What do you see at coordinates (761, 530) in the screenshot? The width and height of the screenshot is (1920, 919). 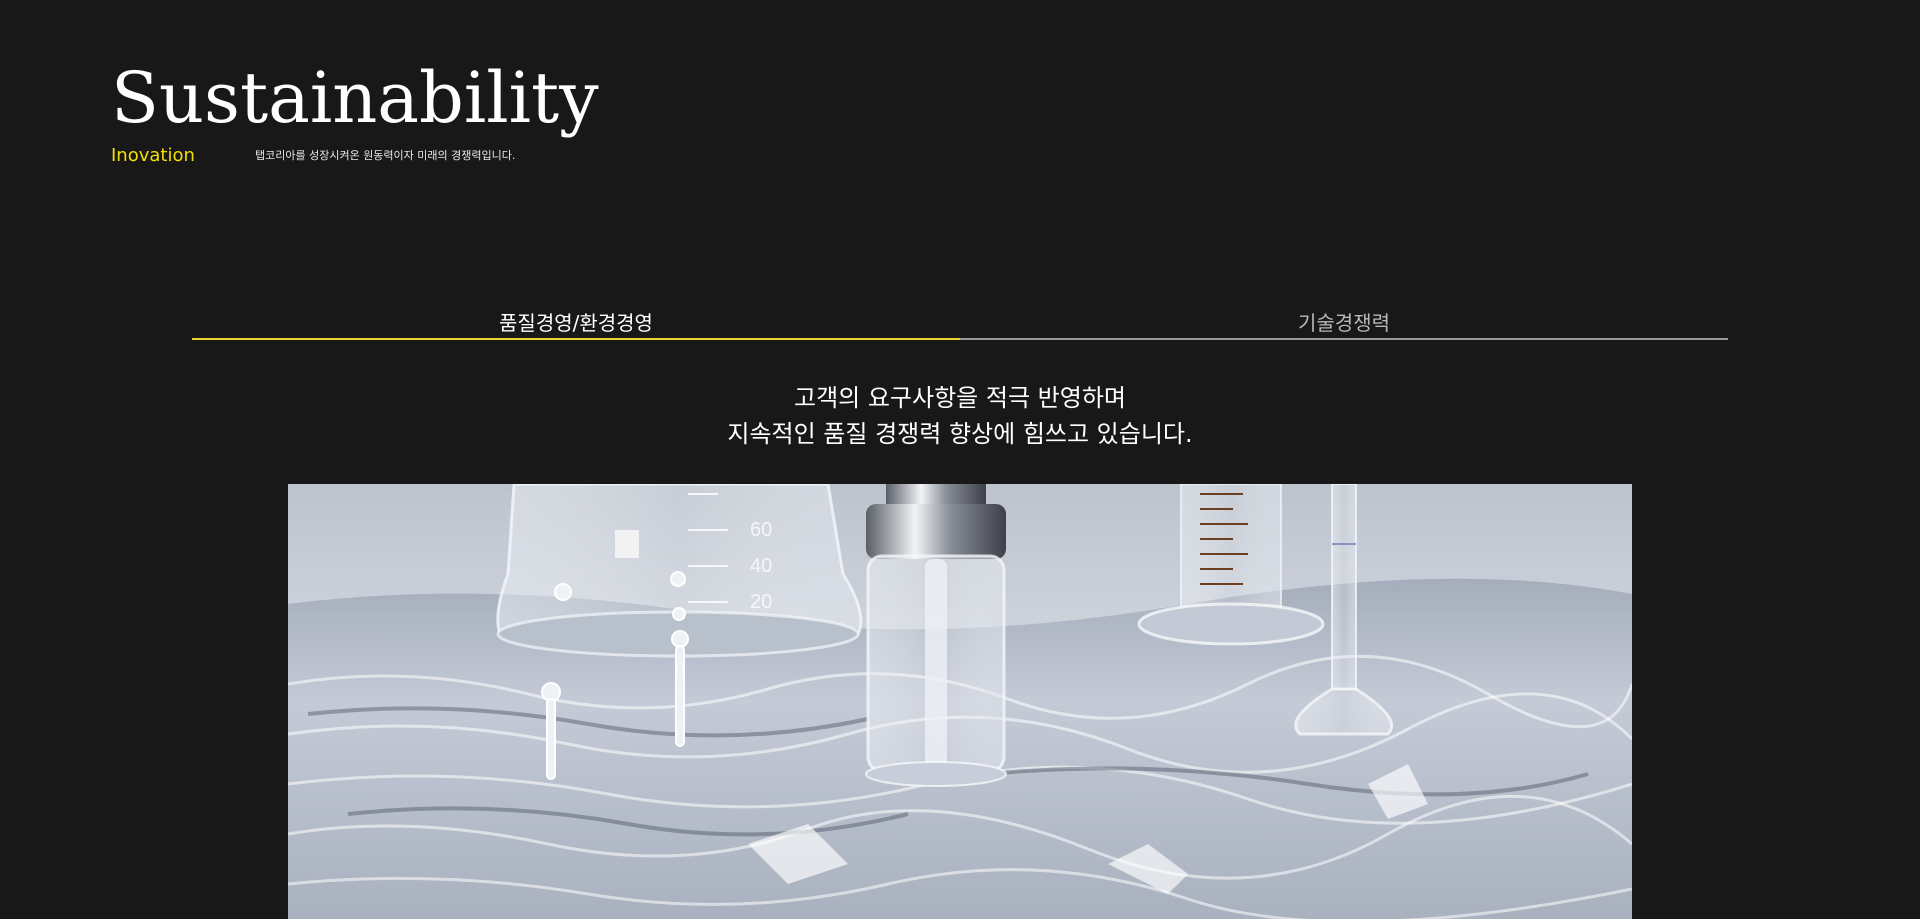 I see `scale-label-60: 60` at bounding box center [761, 530].